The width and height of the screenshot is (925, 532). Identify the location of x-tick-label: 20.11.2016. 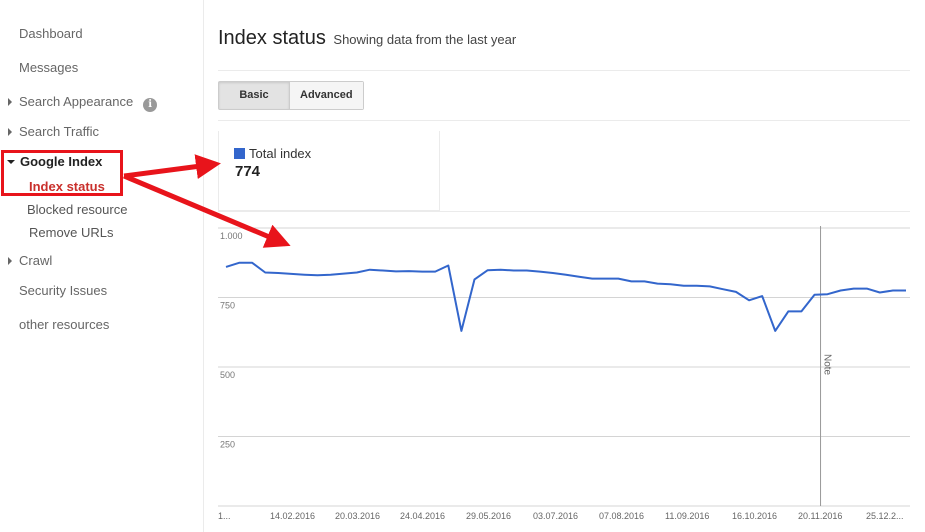
(820, 516).